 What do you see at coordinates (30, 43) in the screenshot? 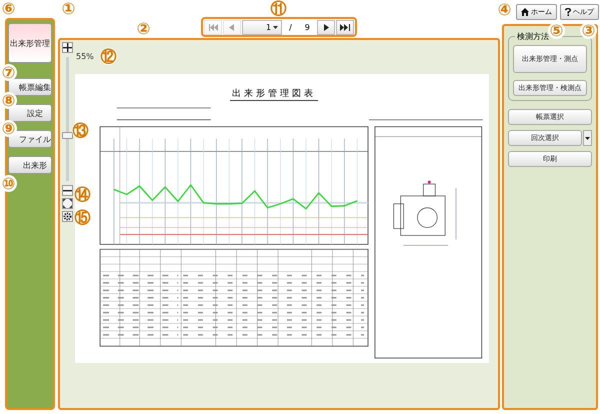
I see `menu-button: 出来形管理` at bounding box center [30, 43].